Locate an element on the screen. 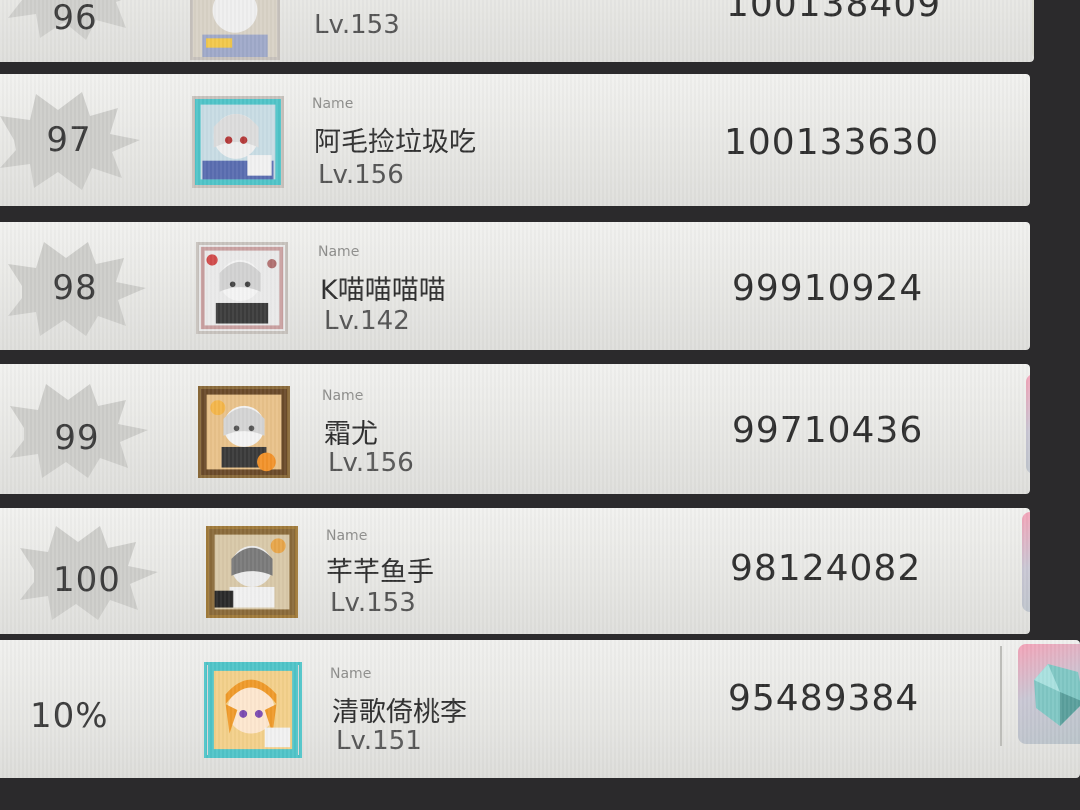 The image size is (1080, 810). rank-number: 98 is located at coordinates (75, 288).